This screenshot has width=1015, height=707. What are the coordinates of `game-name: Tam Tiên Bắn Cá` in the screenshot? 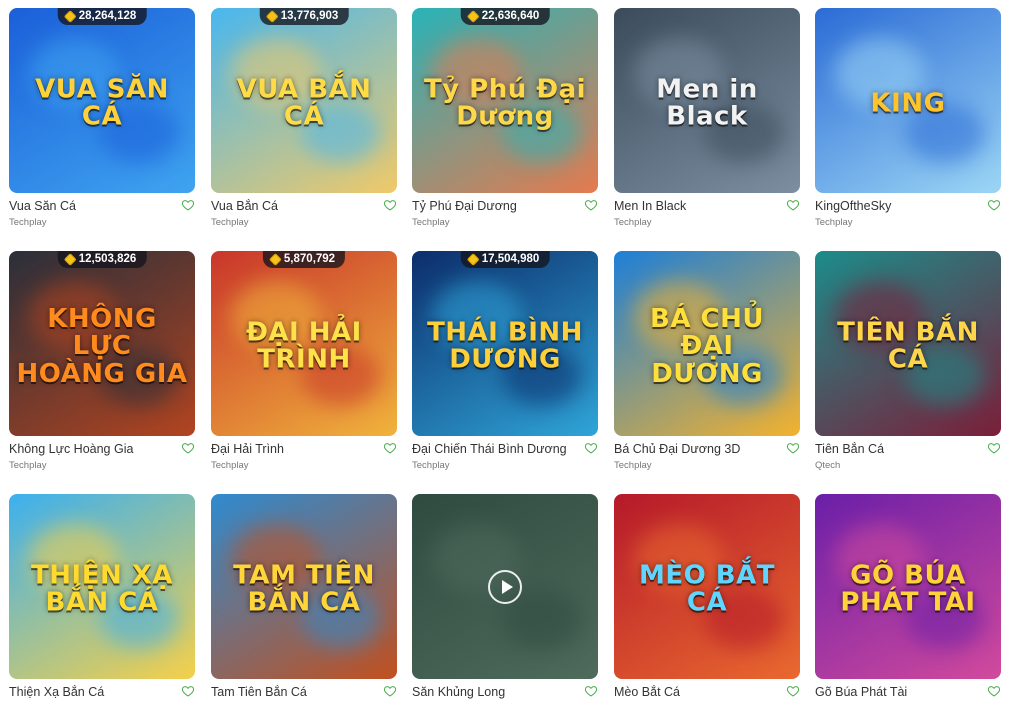 It's located at (293, 692).